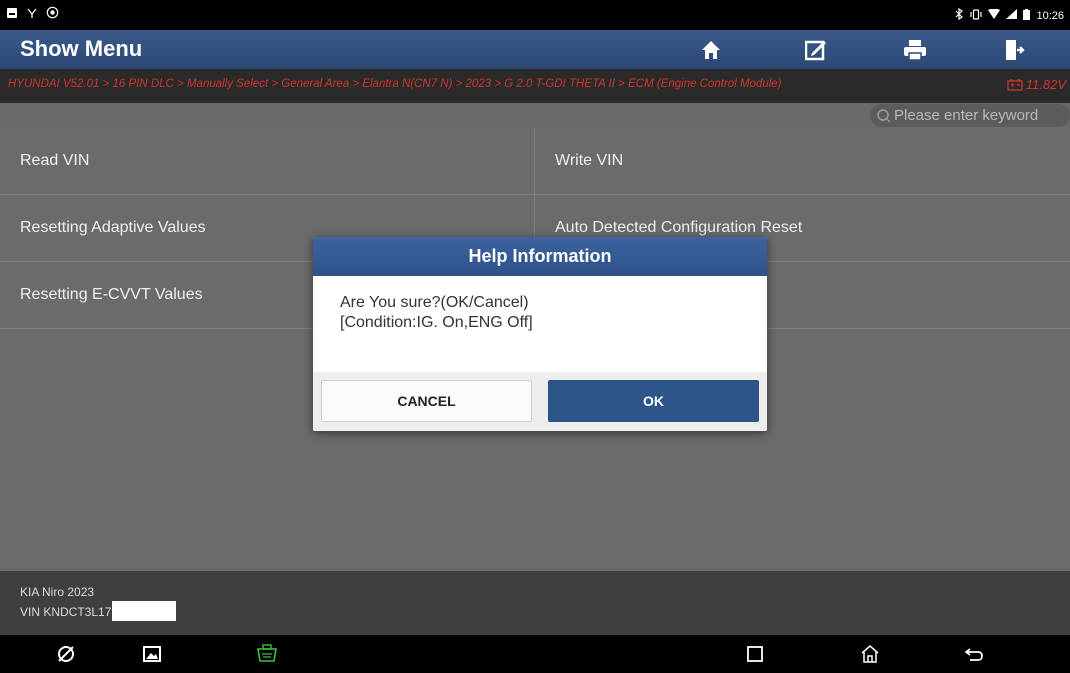  I want to click on gallery-button, so click(152, 654).